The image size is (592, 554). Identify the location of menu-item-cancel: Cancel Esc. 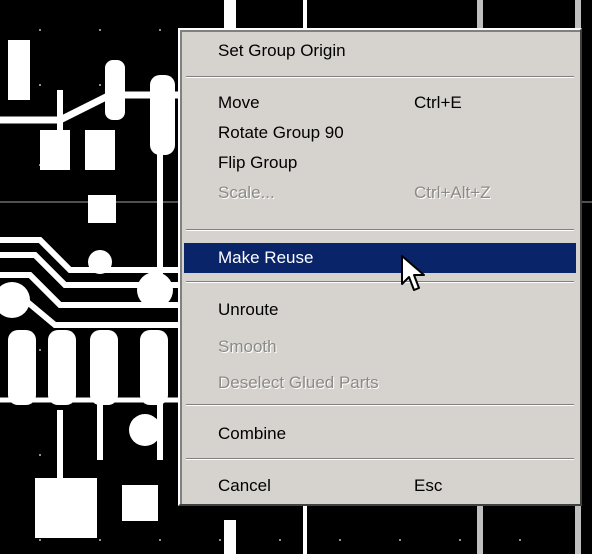
(380, 486).